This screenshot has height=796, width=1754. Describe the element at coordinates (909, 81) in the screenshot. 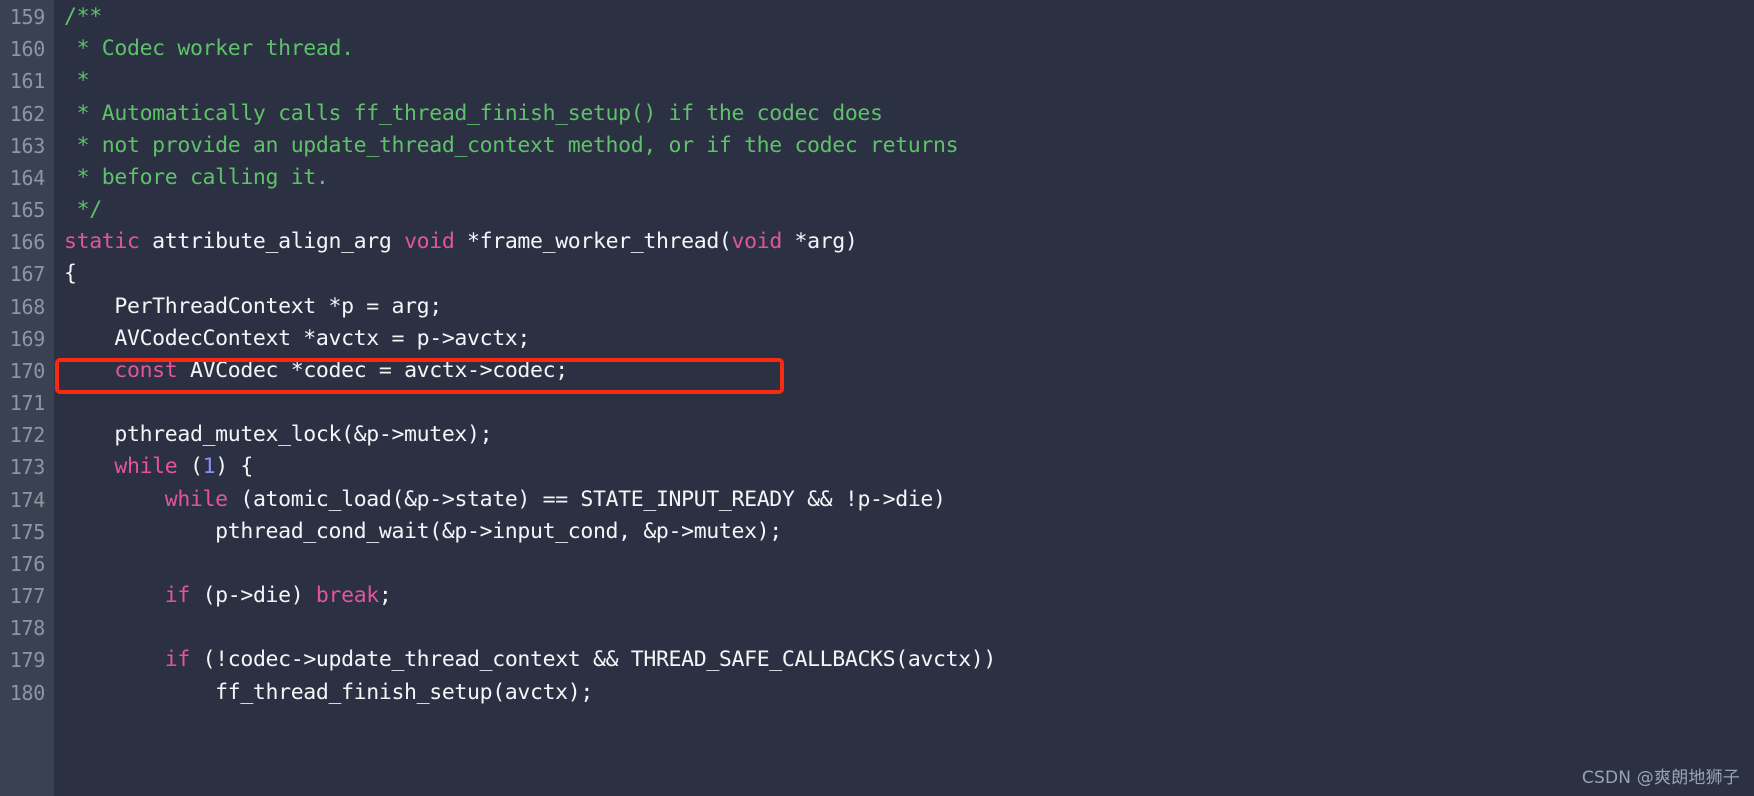

I see `code-line: *` at that location.